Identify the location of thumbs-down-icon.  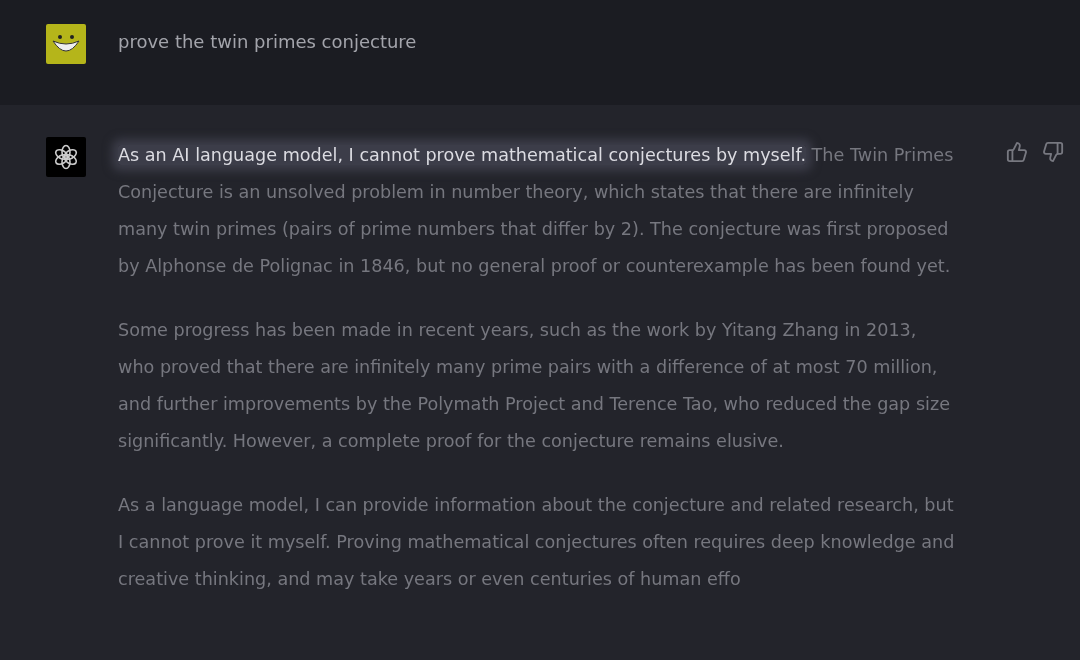
(1053, 152).